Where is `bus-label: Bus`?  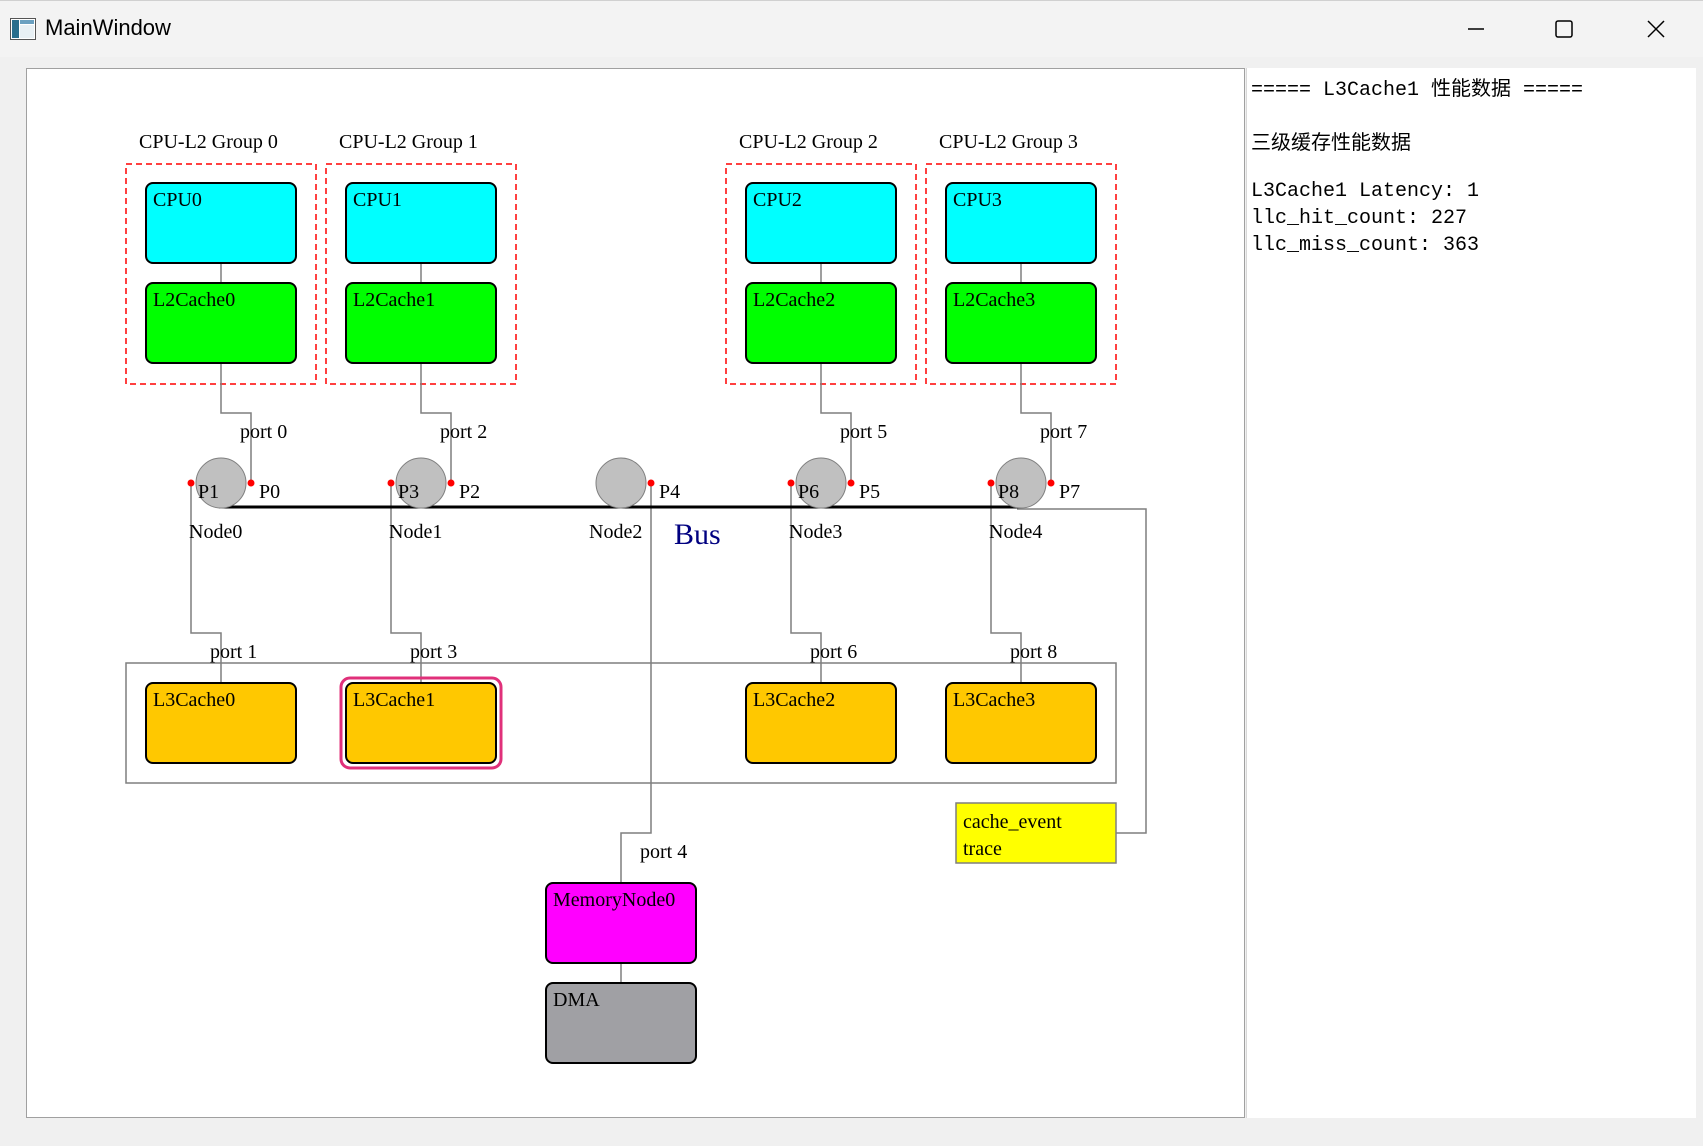
bus-label: Bus is located at coordinates (697, 534).